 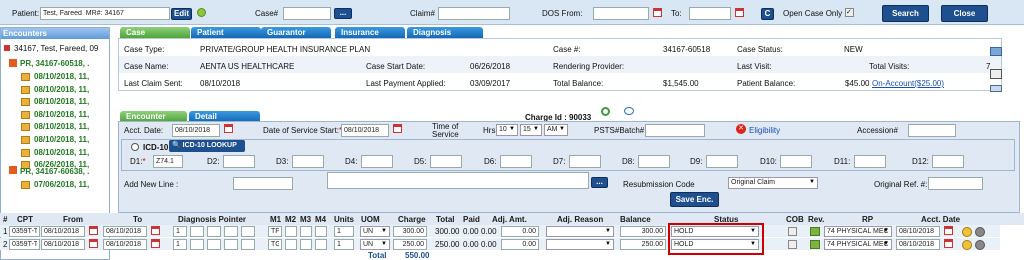 What do you see at coordinates (296, 32) in the screenshot?
I see `tab-guarantor: Guarantor` at bounding box center [296, 32].